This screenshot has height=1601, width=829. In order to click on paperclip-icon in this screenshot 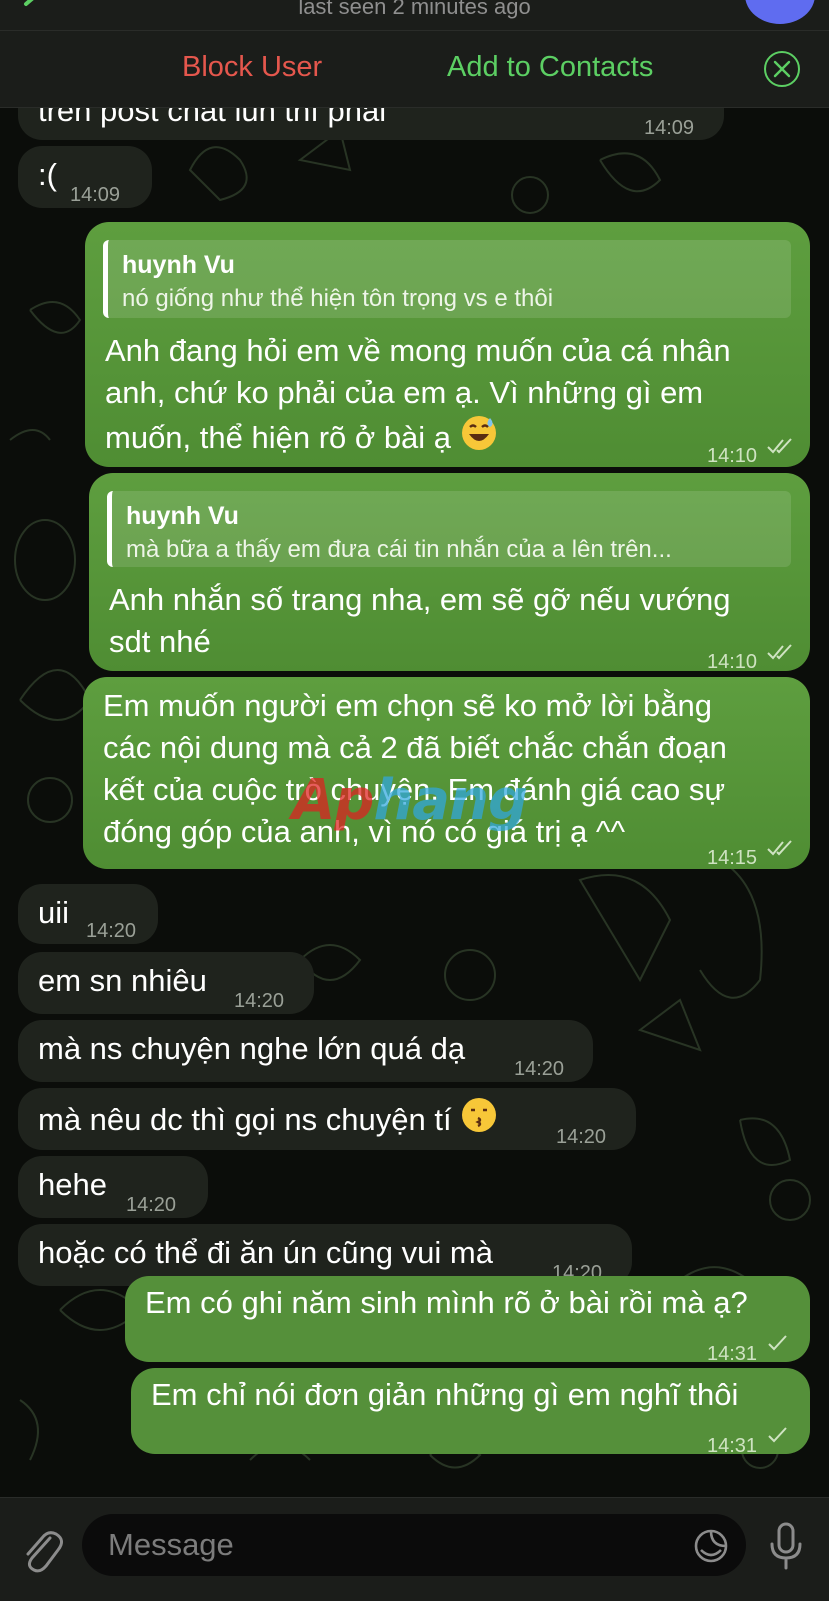, I will do `click(42, 1551)`.